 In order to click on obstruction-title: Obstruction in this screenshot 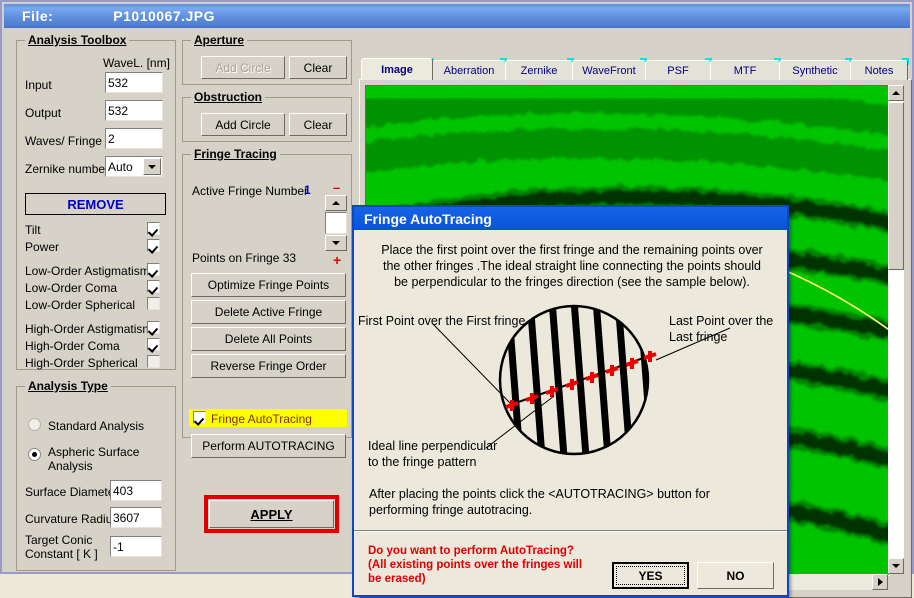, I will do `click(228, 97)`.